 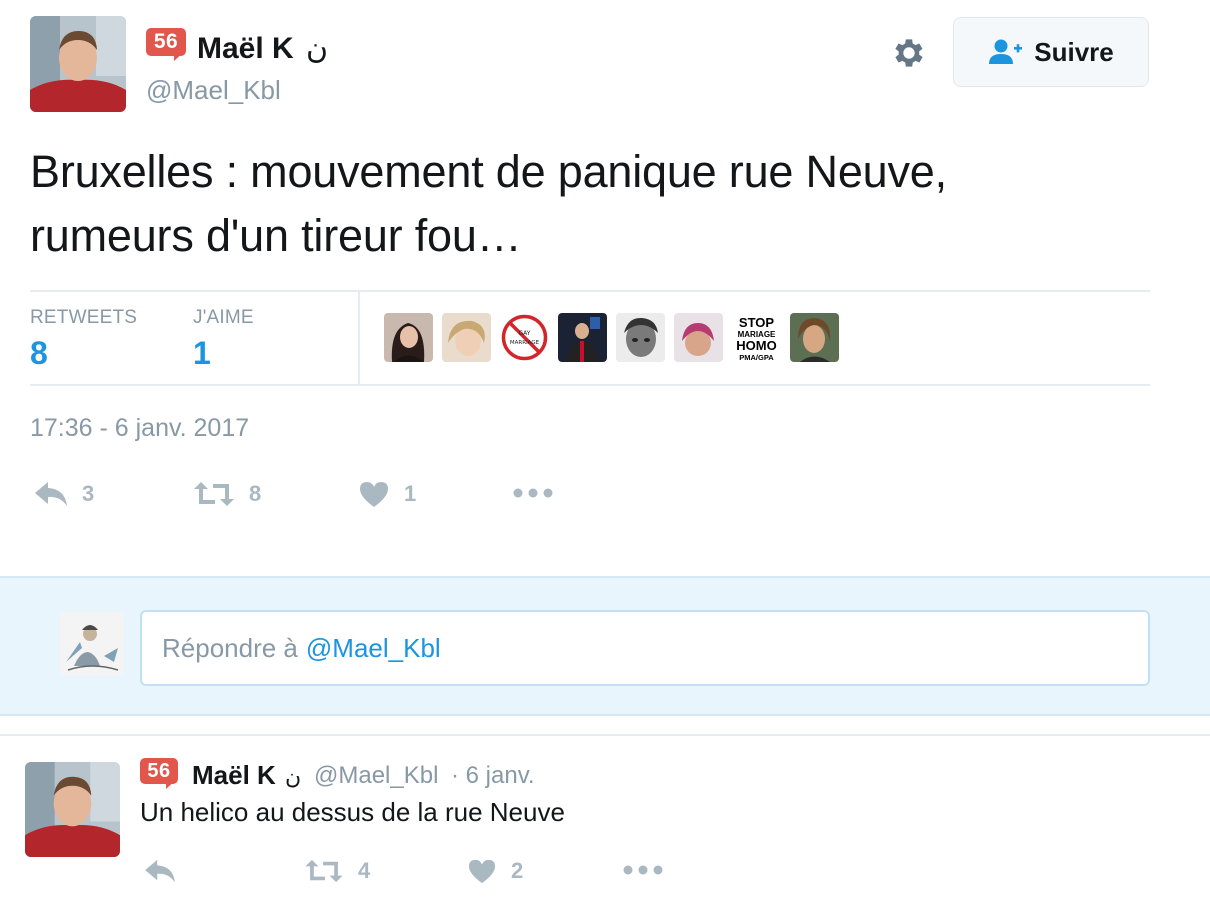 What do you see at coordinates (605, 735) in the screenshot?
I see `reply-divider` at bounding box center [605, 735].